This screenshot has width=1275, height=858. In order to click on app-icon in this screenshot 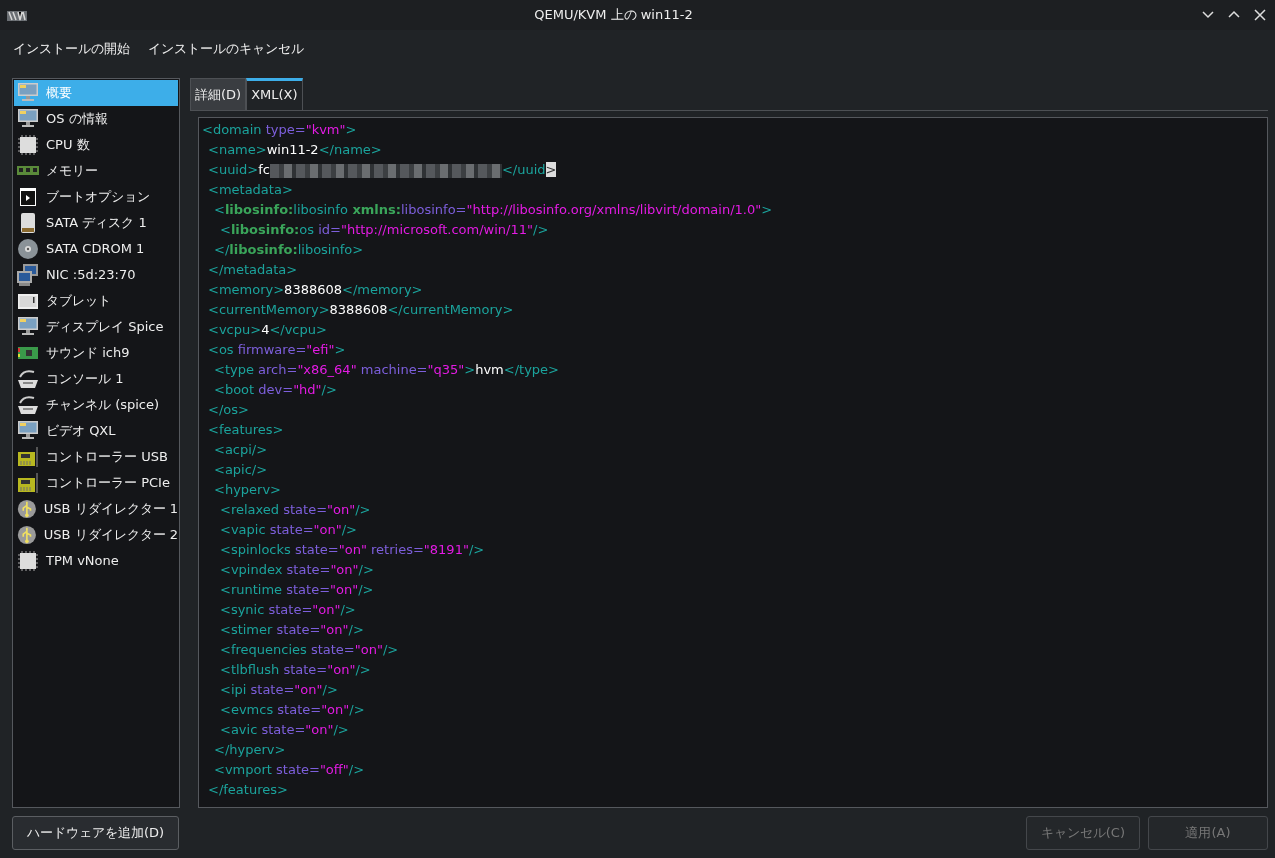, I will do `click(17, 15)`.